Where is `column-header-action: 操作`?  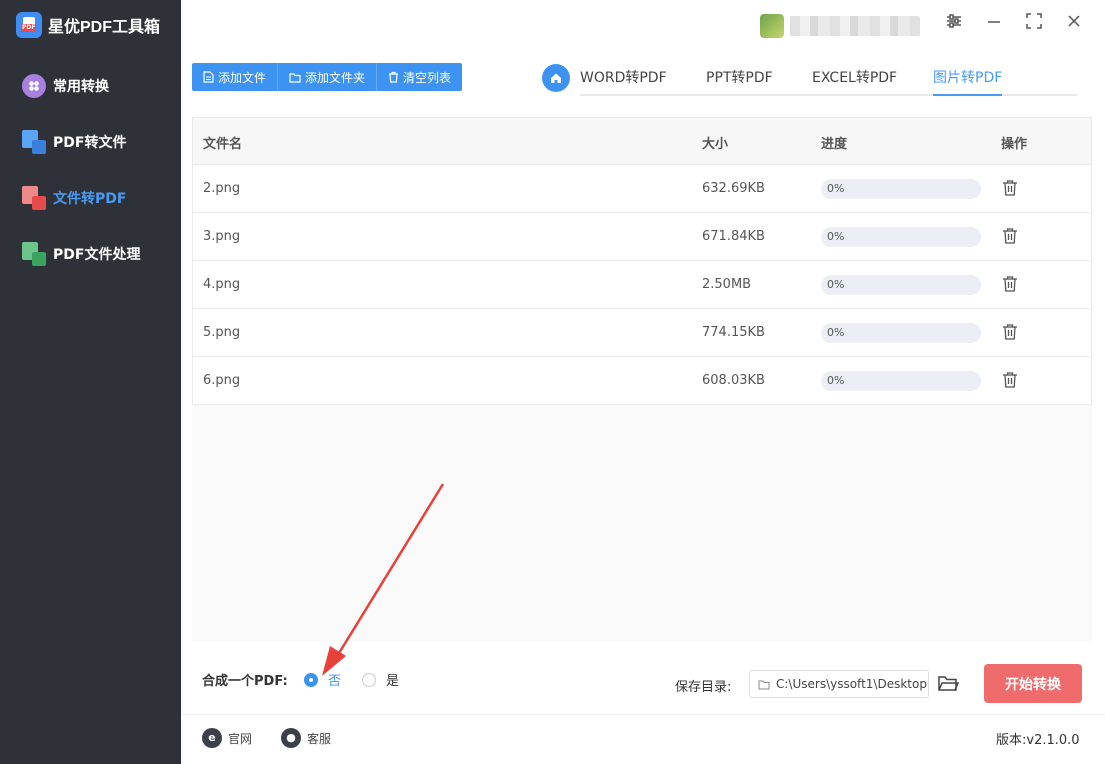
column-header-action: 操作 is located at coordinates (1014, 144).